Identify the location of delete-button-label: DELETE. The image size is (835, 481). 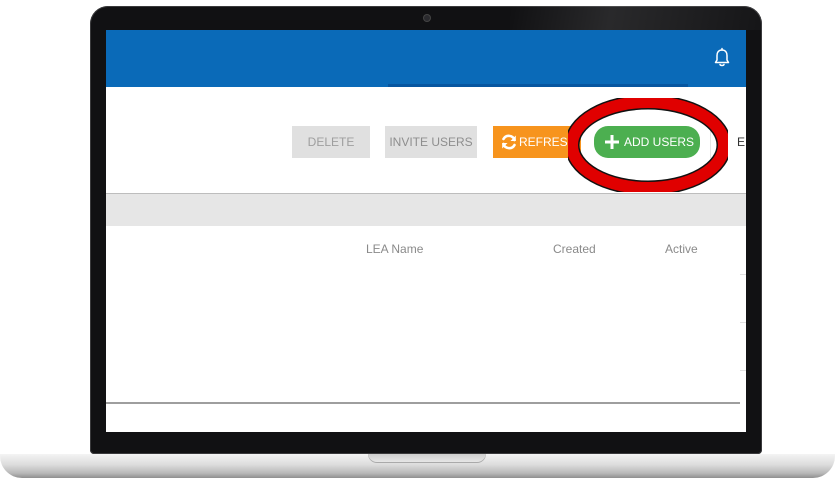
(331, 142).